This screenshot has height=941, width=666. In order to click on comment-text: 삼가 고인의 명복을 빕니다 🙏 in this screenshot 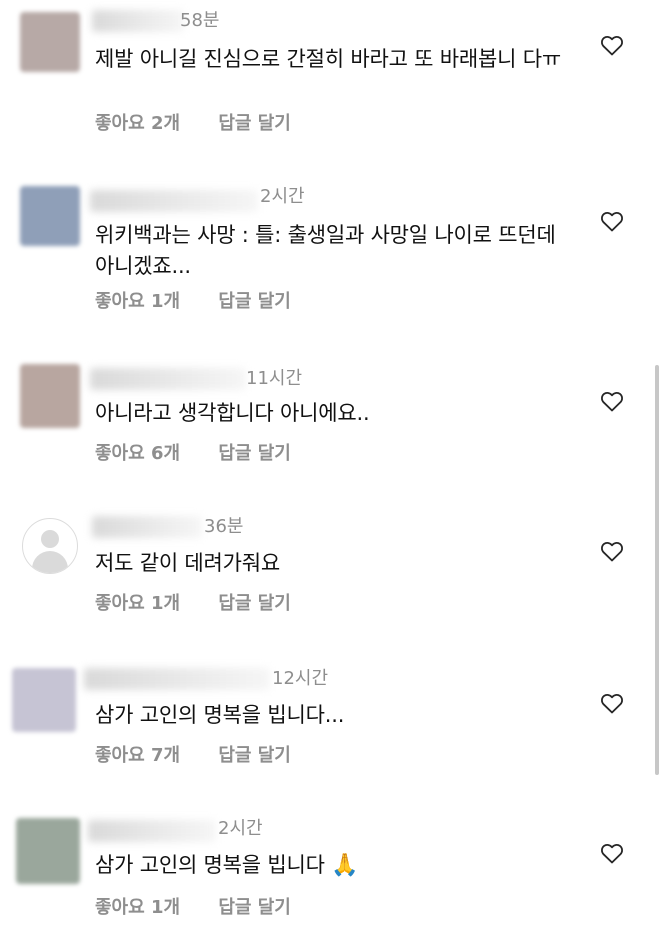, I will do `click(335, 865)`.